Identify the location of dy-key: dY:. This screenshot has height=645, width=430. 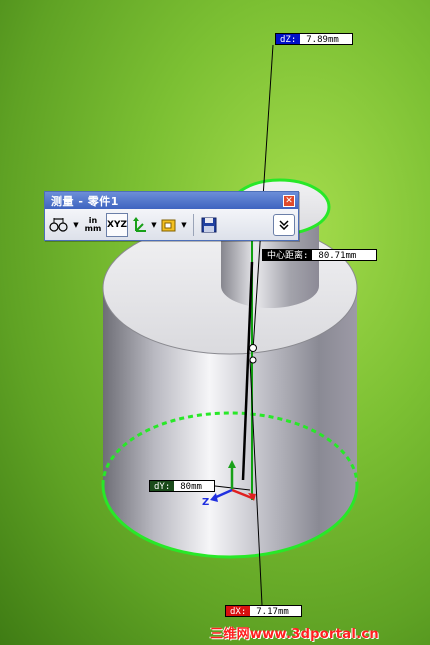
(162, 486).